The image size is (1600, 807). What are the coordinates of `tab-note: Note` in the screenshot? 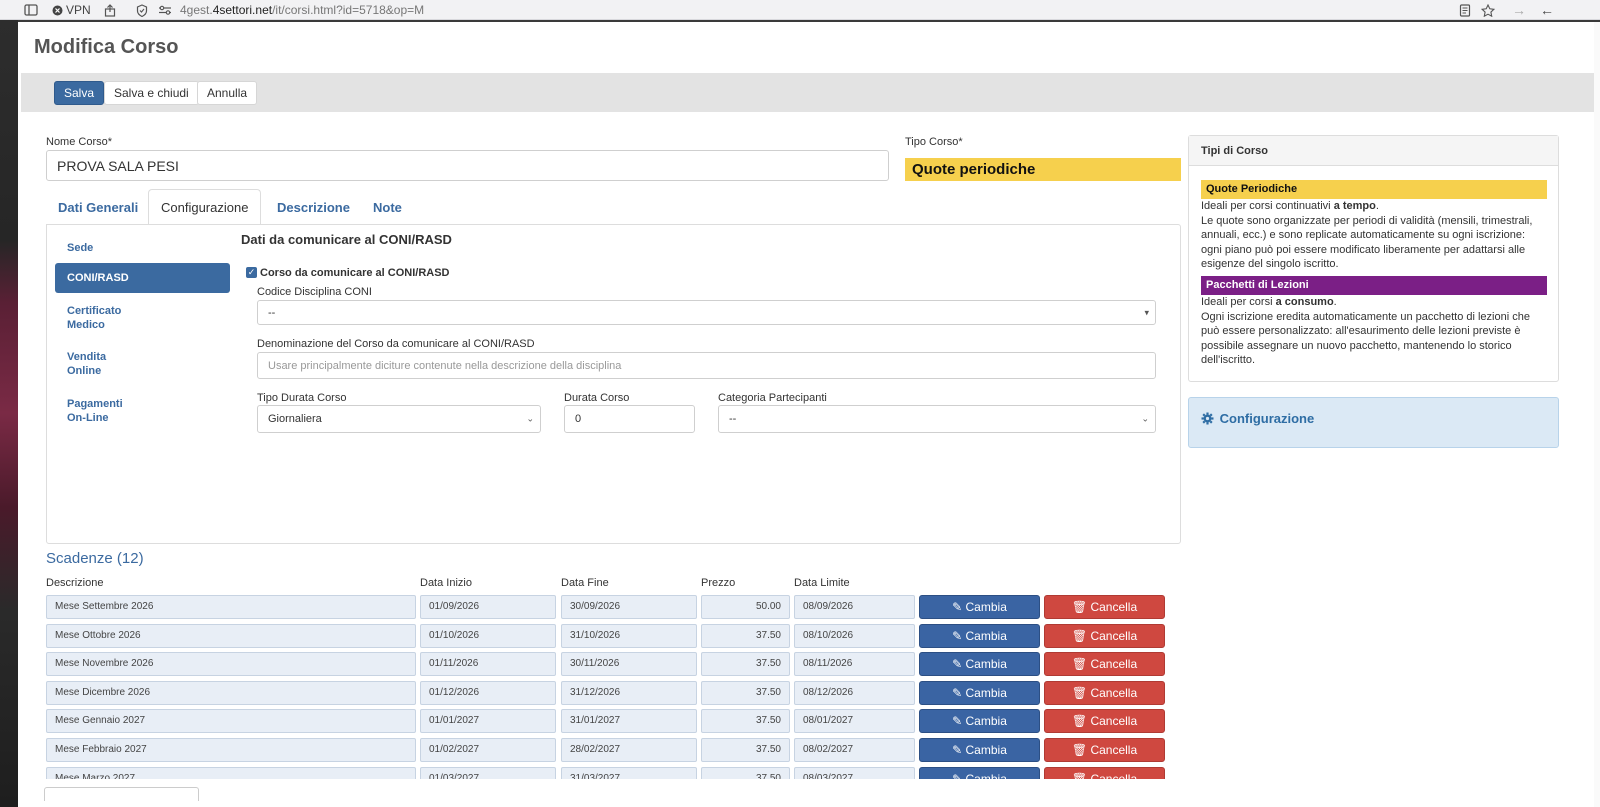 It's located at (387, 208).